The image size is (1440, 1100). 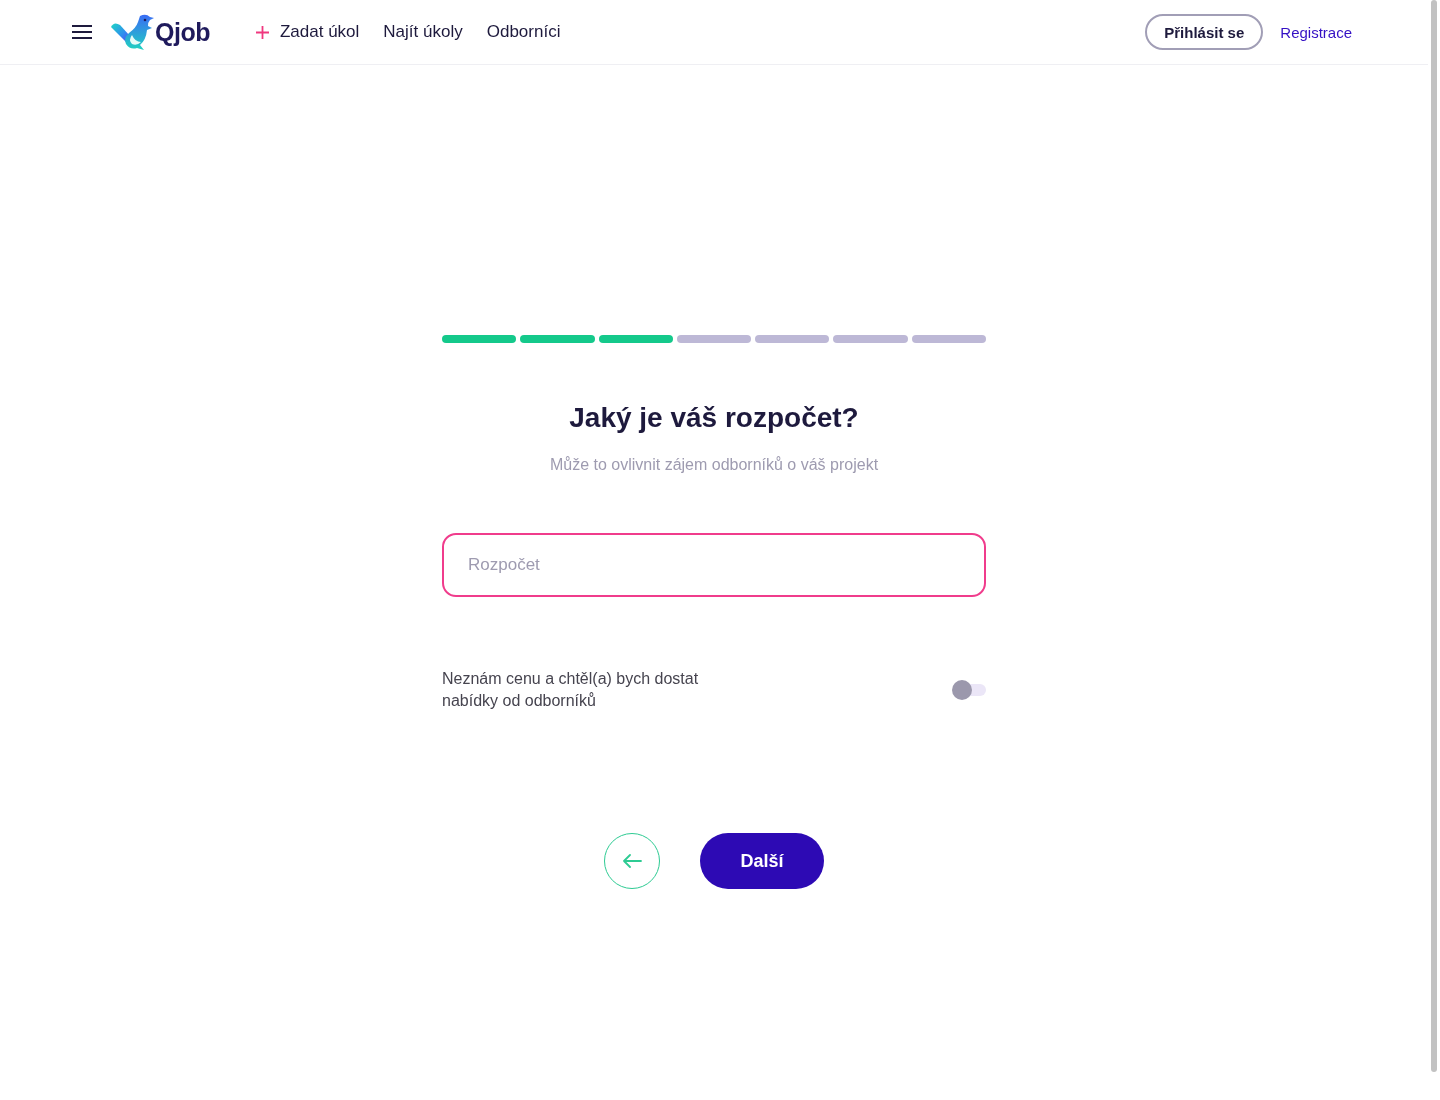 I want to click on bird-logo-icon, so click(x=132, y=32).